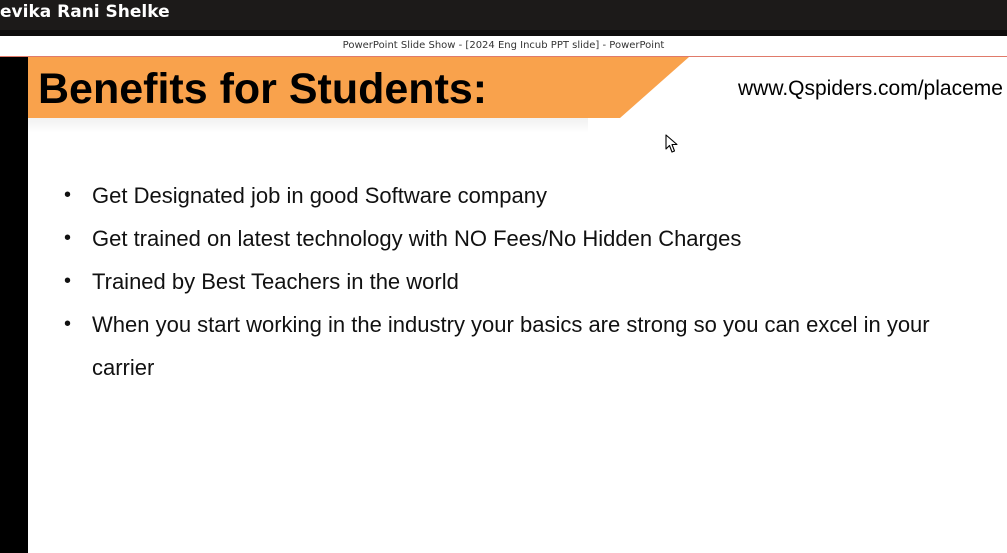  I want to click on website-url: www.Qspiders.com/placeme, so click(870, 88).